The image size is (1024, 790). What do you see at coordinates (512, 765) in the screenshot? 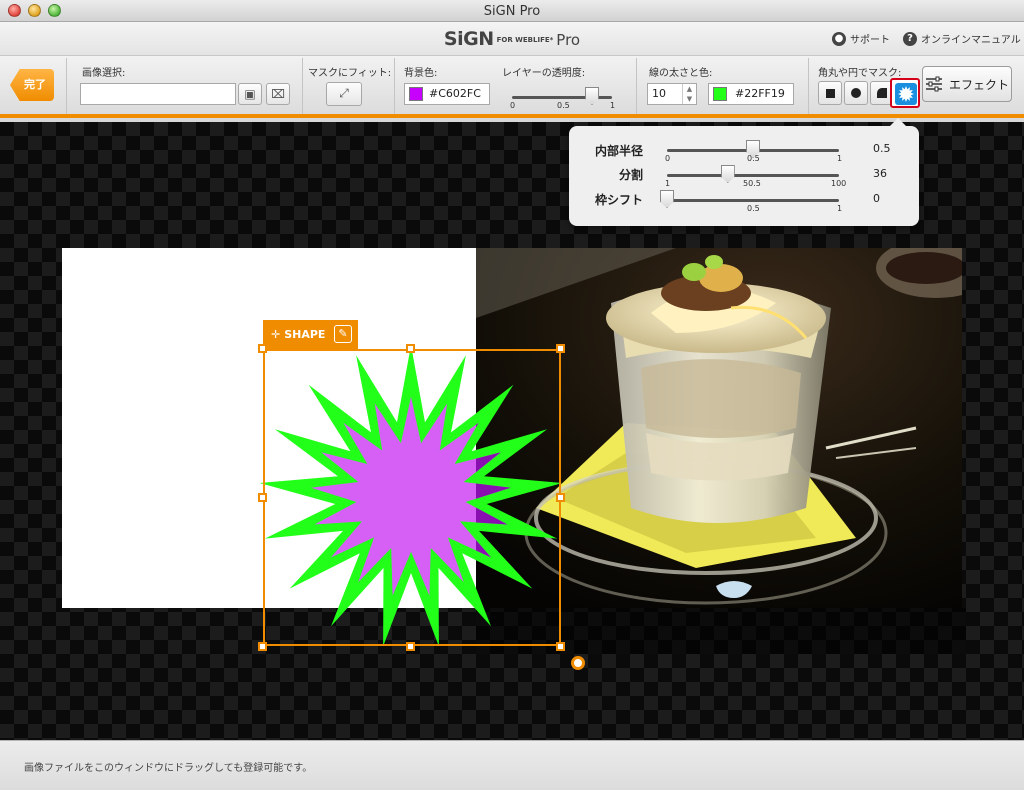
I see `status-bar: 画像ファイルをこのウィンドウにドラッグしても登録可能です。` at bounding box center [512, 765].